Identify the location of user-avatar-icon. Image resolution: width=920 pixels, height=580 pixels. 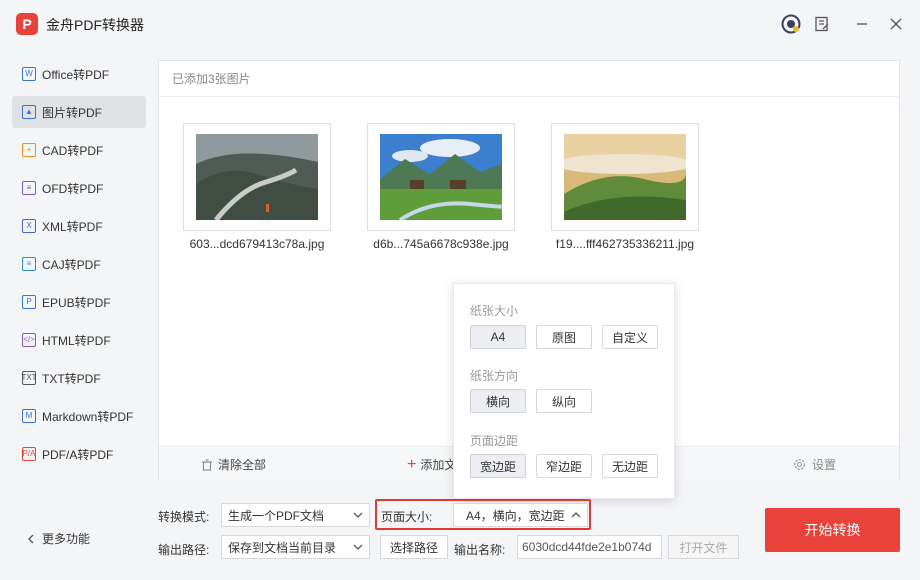
(791, 24).